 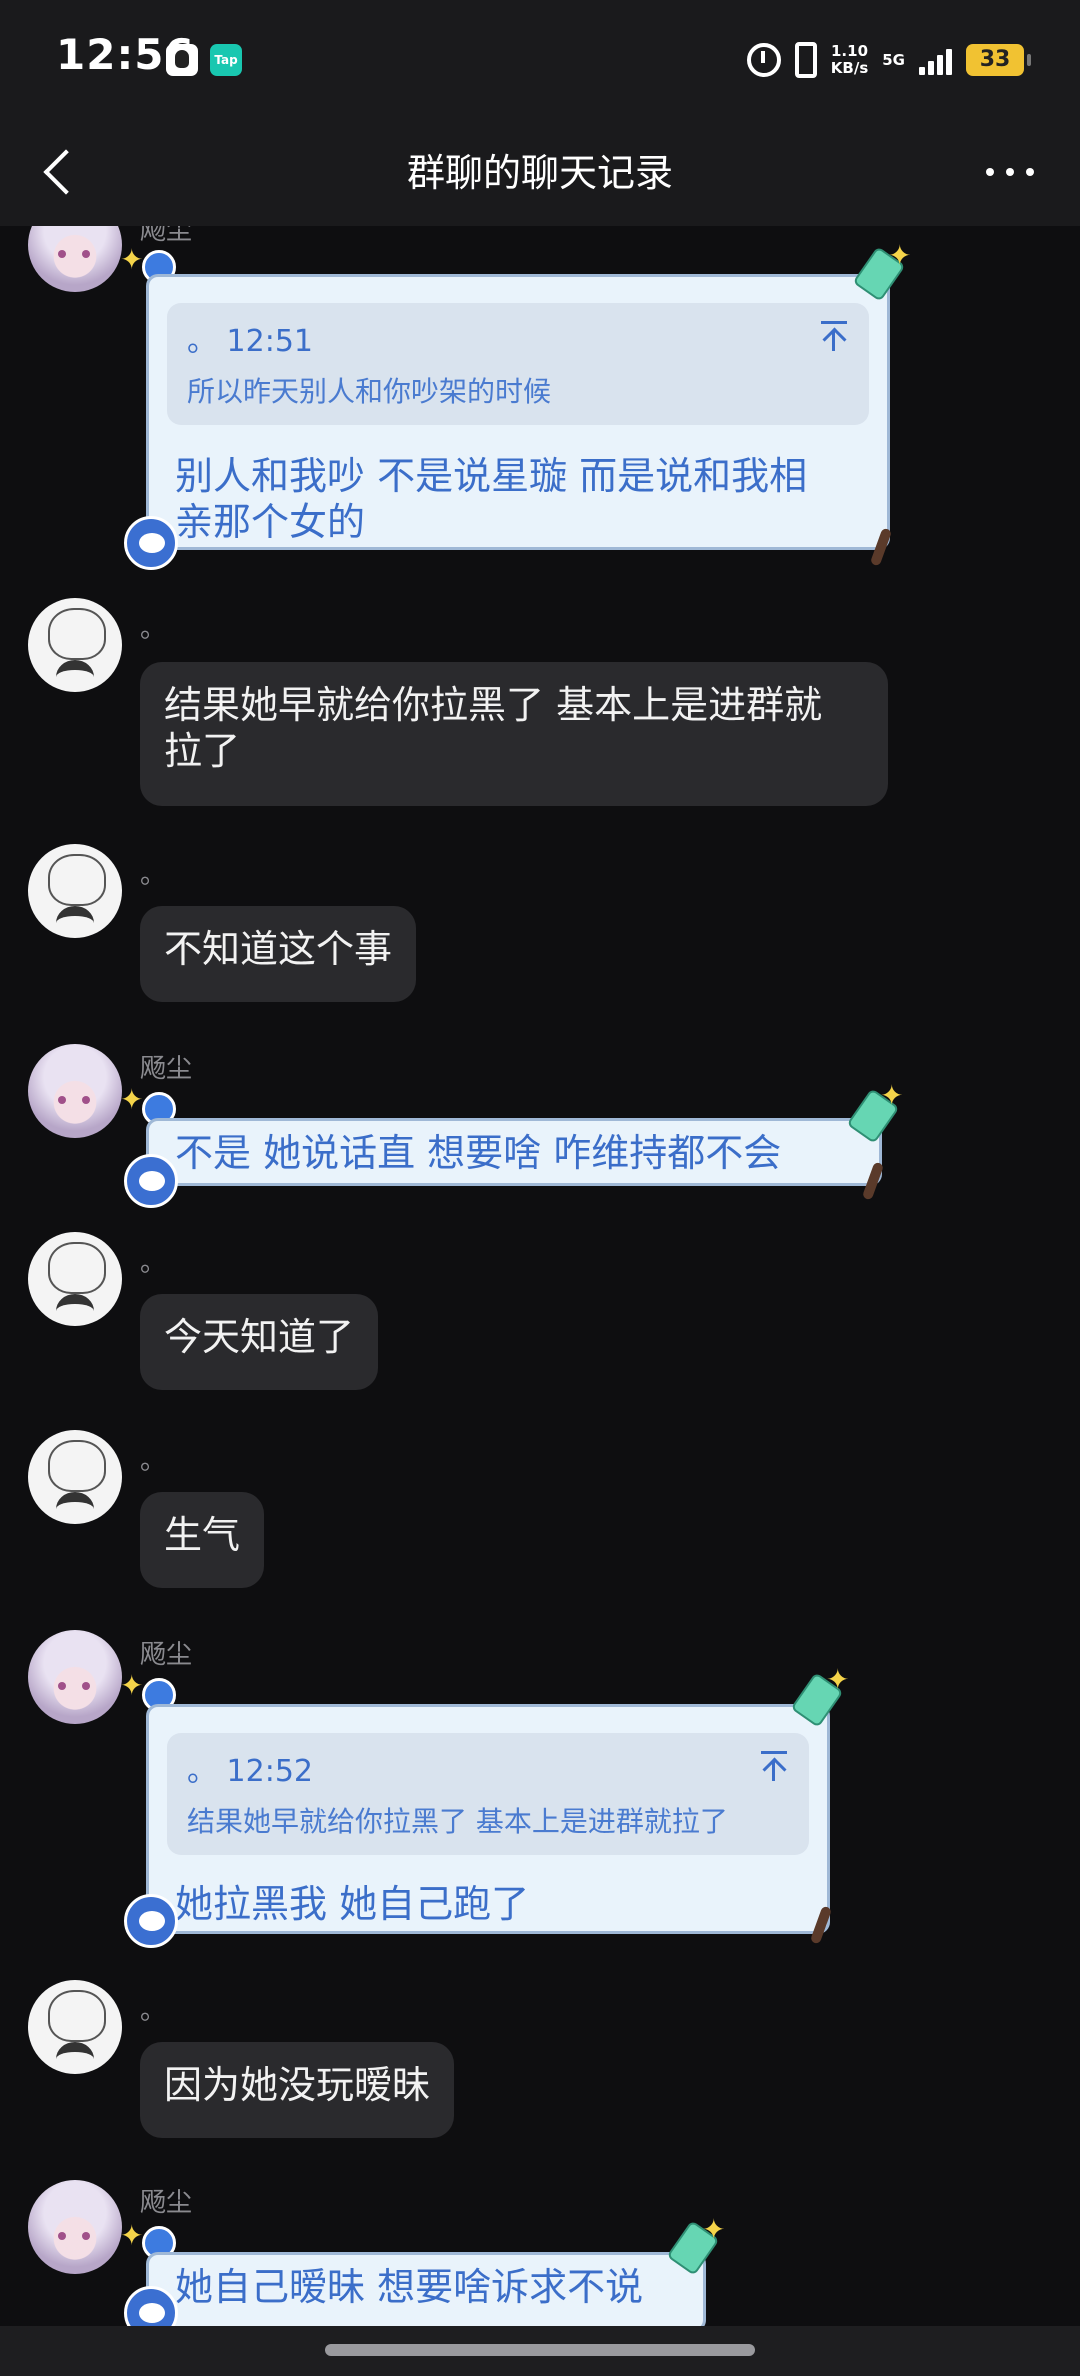 What do you see at coordinates (457, 1821) in the screenshot?
I see `quote-text: 结果她早就给你拉黑了 基本上是进群就拉了` at bounding box center [457, 1821].